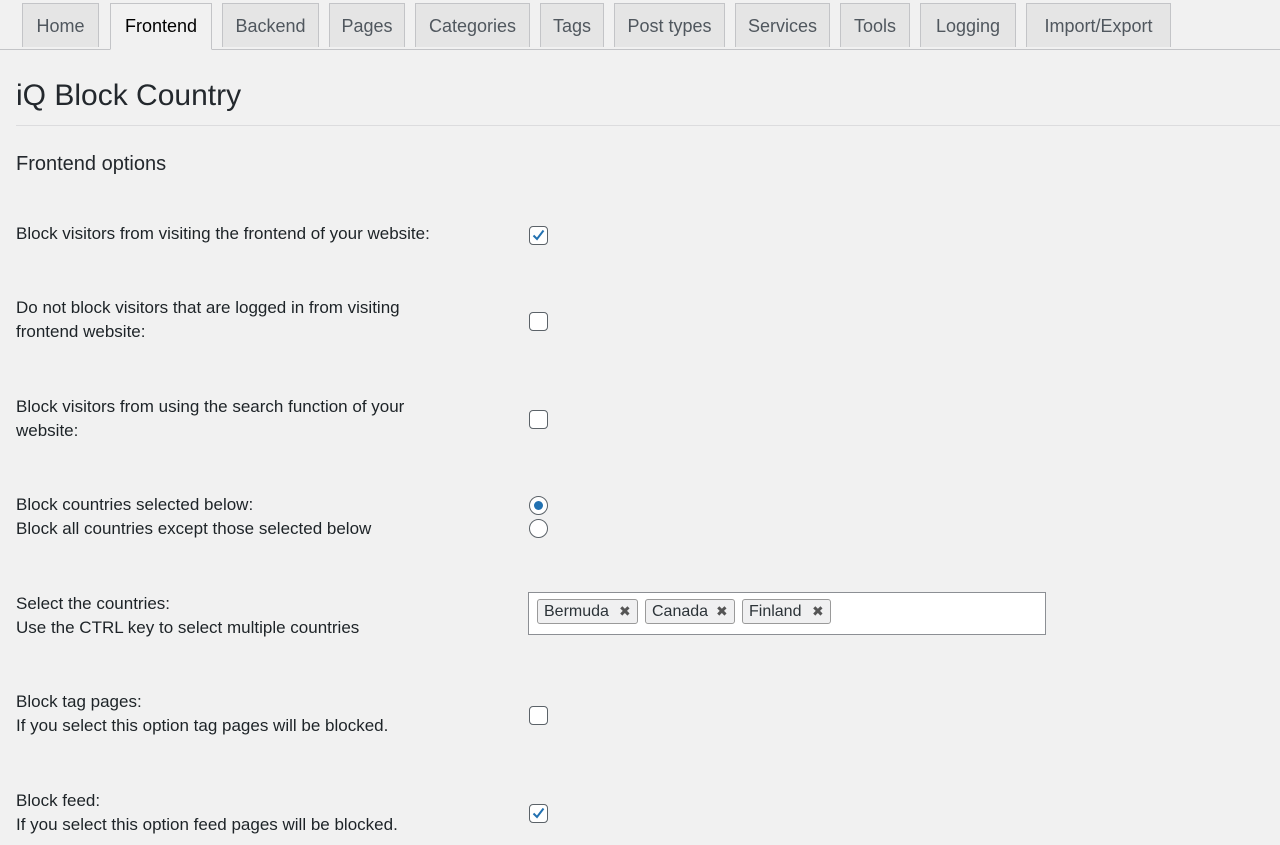 Image resolution: width=1280 pixels, height=845 pixels. I want to click on country-chip-bermuda: Bermuda ✖, so click(587, 611).